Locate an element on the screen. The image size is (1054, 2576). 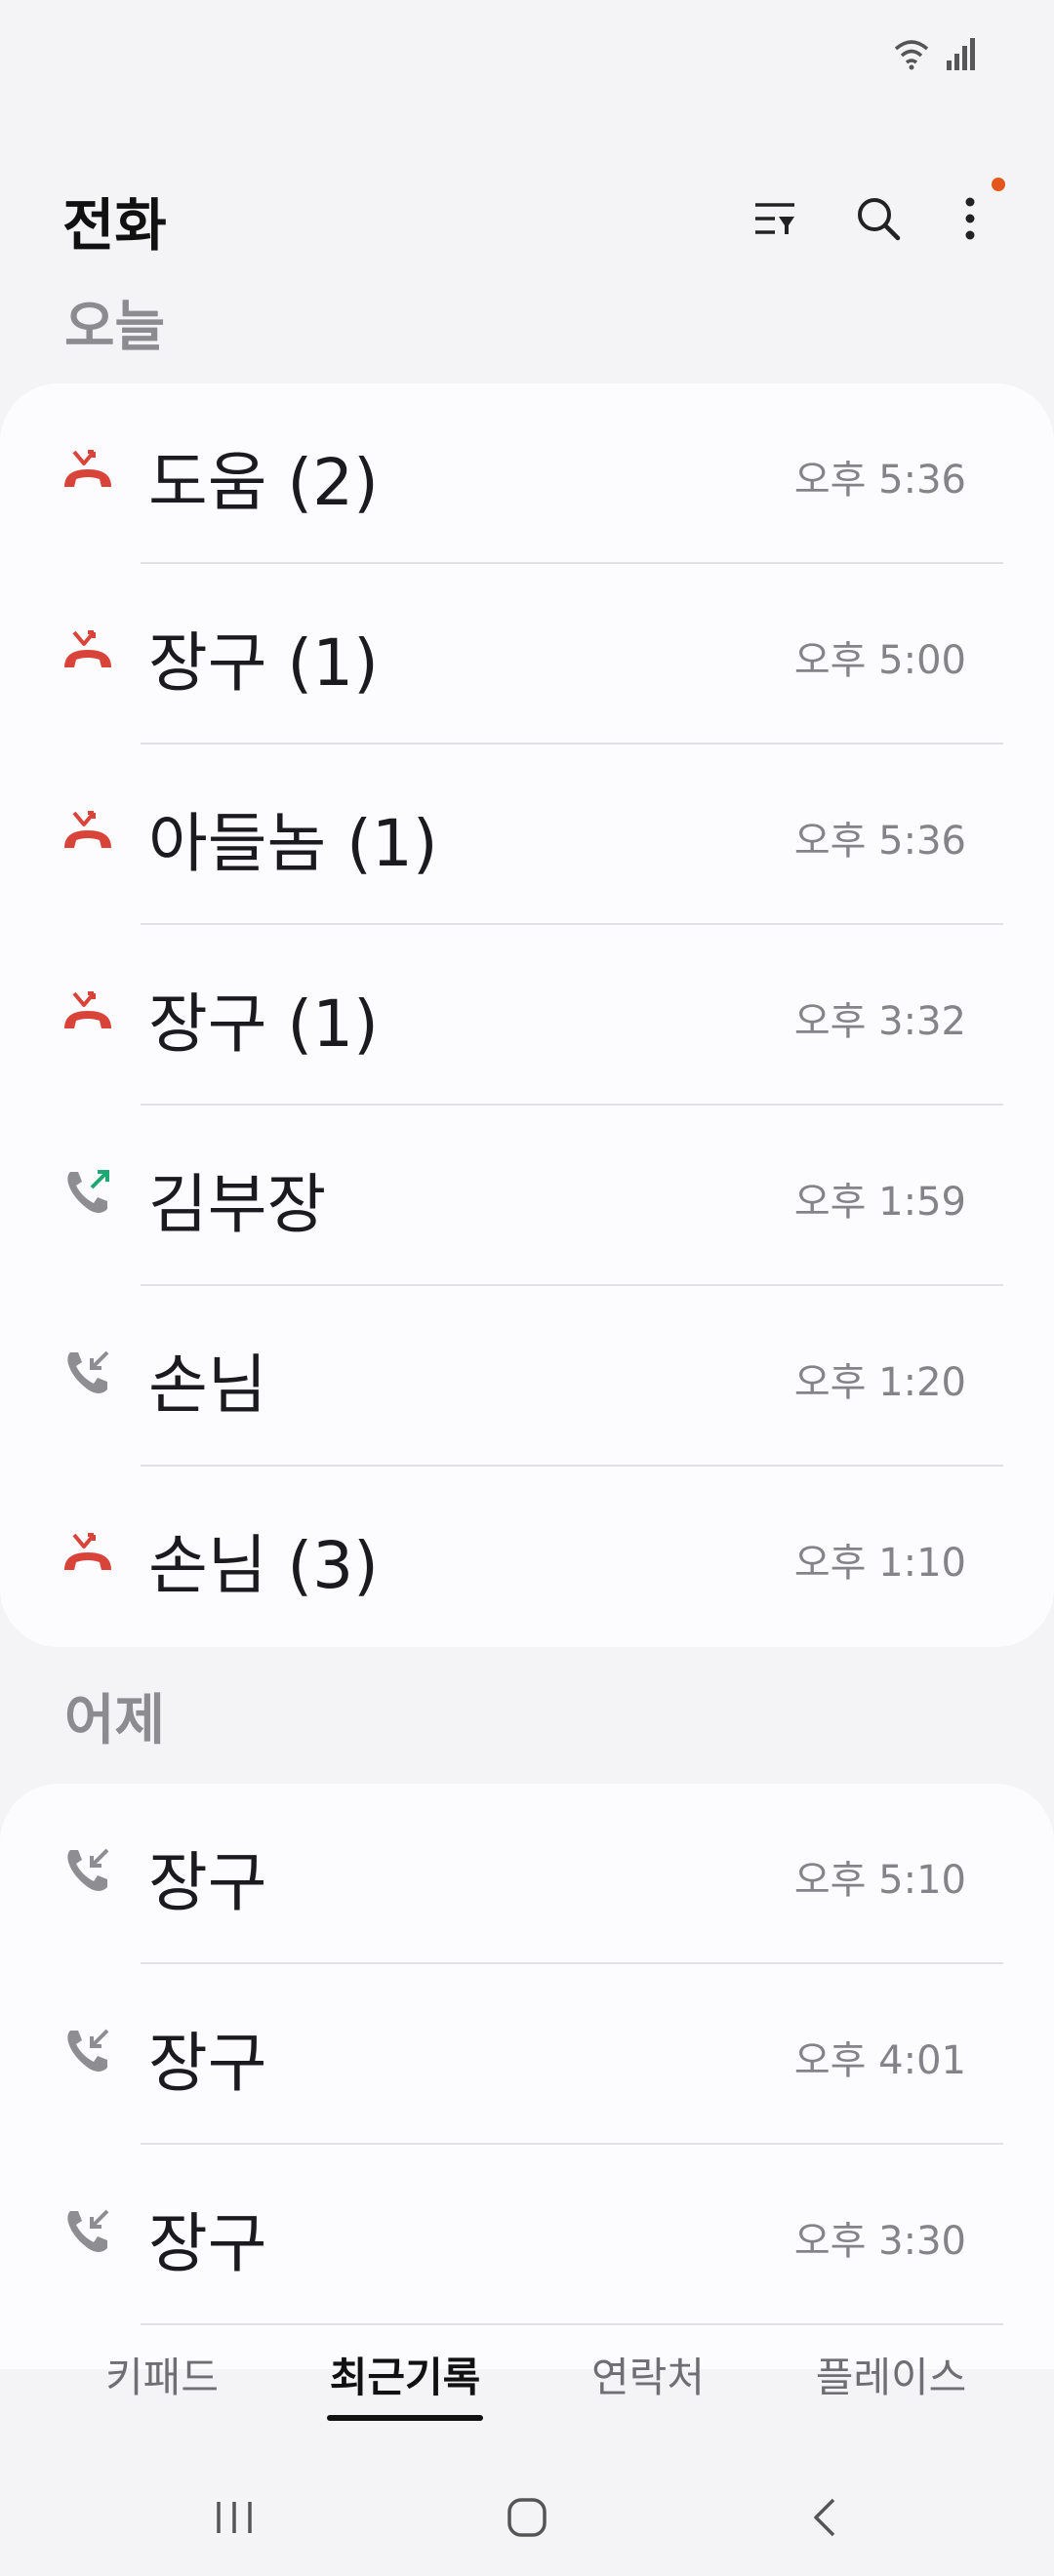
caller-name: 손님 is located at coordinates (208, 1385).